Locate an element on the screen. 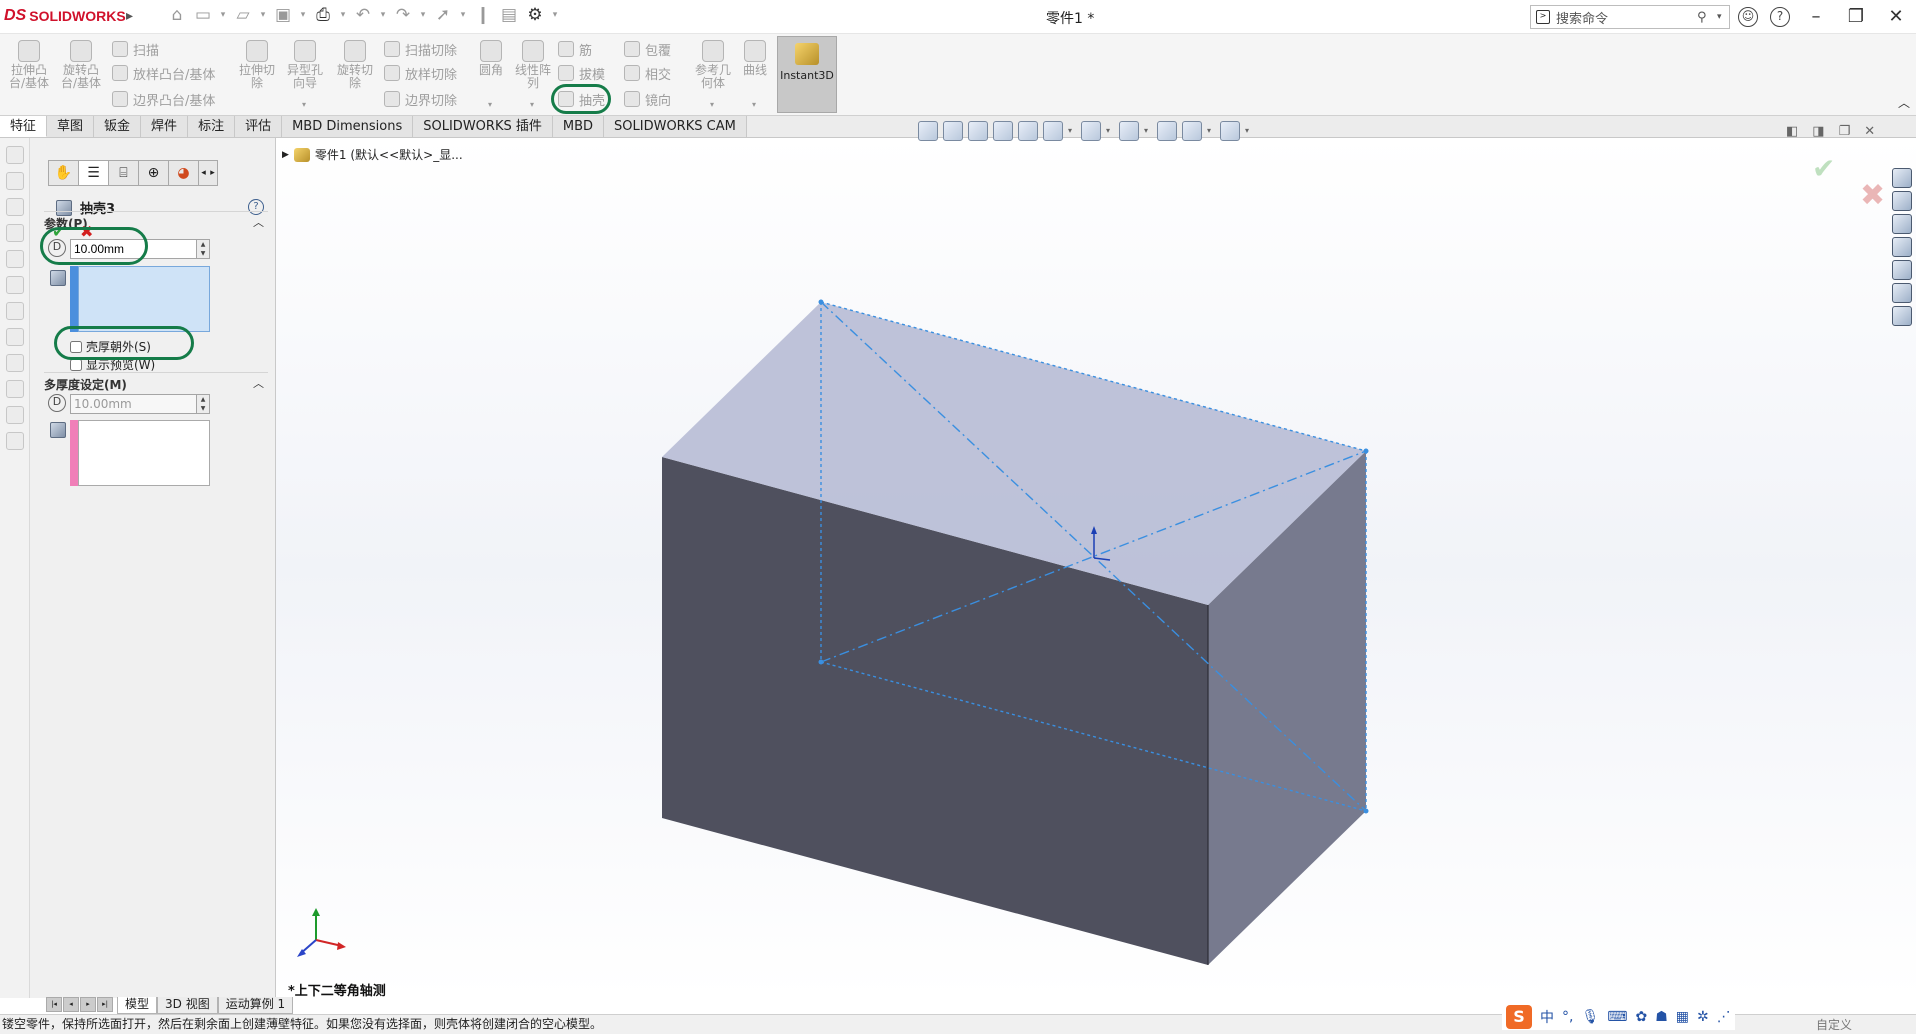 Image resolution: width=1916 pixels, height=1034 pixels. doc-close-icon: ✕ is located at coordinates (1869, 131).